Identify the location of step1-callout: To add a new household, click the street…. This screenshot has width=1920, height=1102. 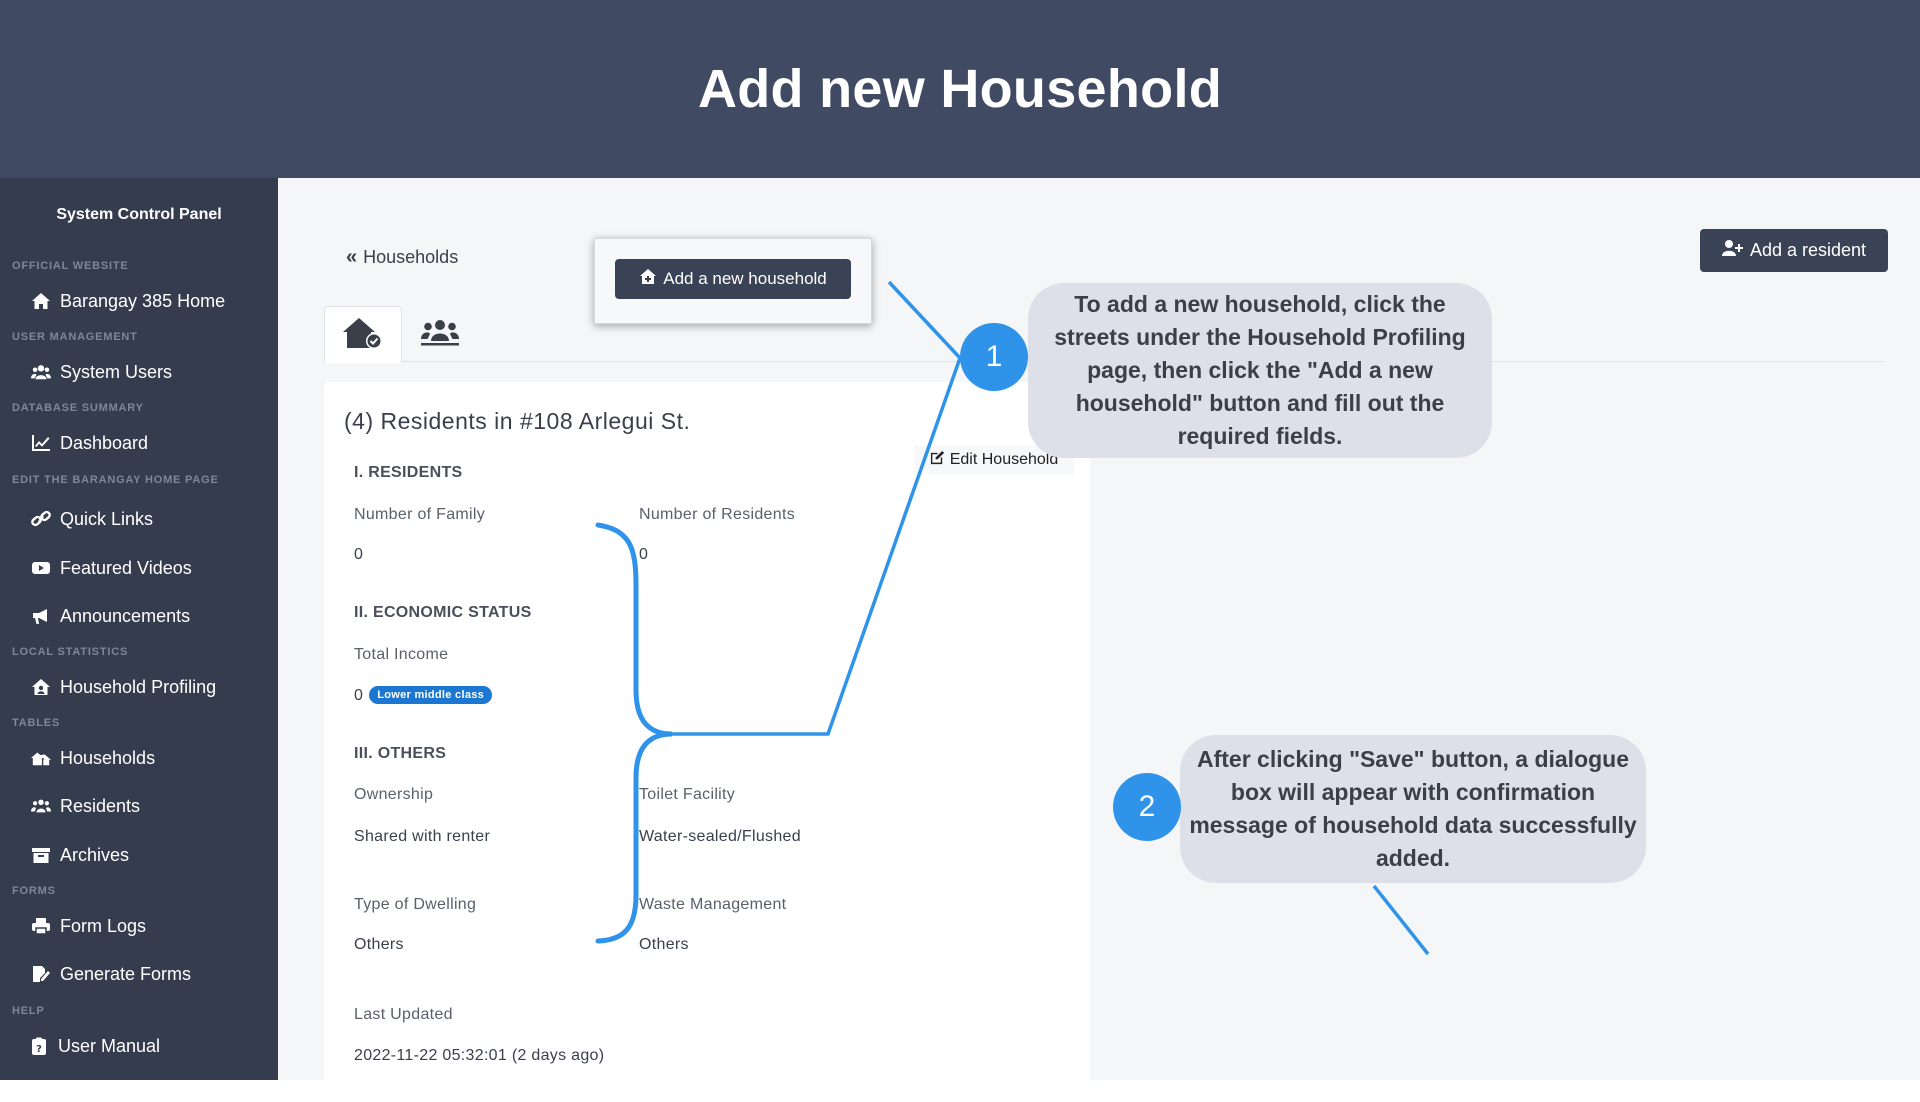
(1260, 370).